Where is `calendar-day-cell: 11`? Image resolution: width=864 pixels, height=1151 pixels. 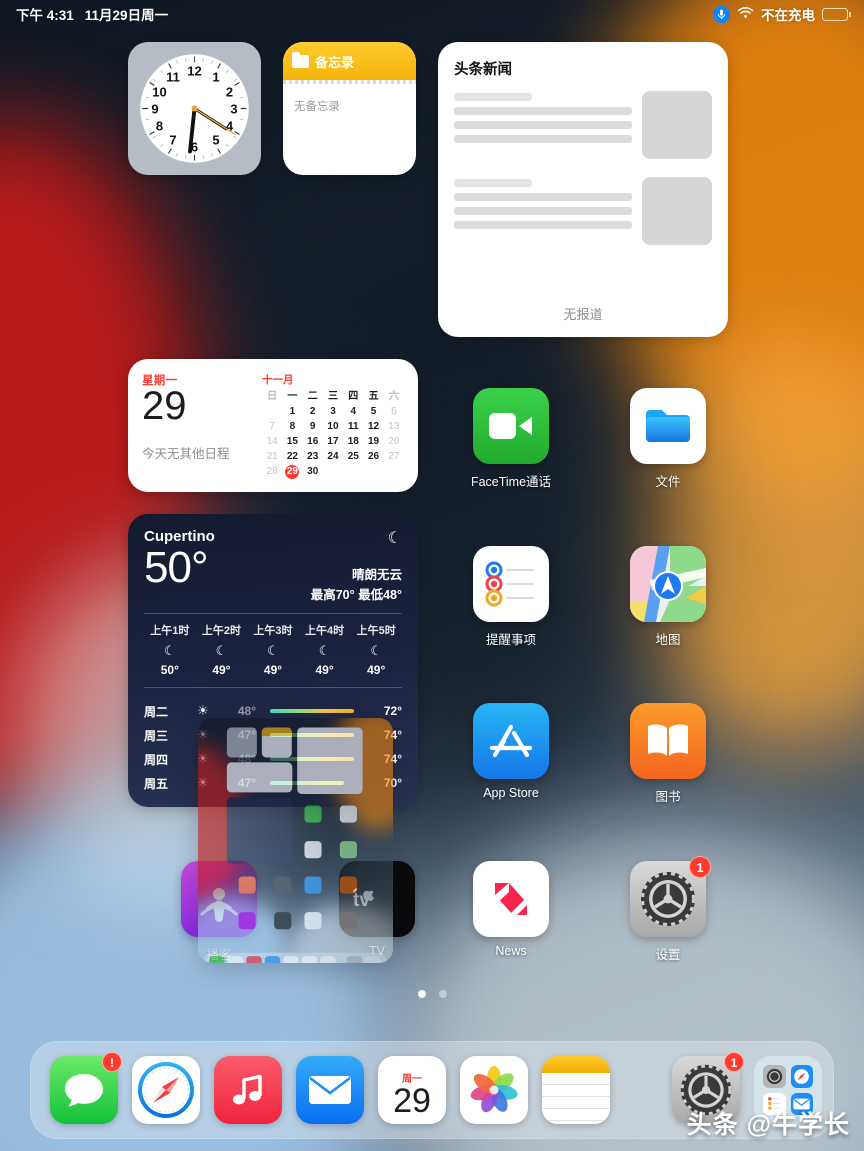
calendar-day-cell: 11 is located at coordinates (353, 427).